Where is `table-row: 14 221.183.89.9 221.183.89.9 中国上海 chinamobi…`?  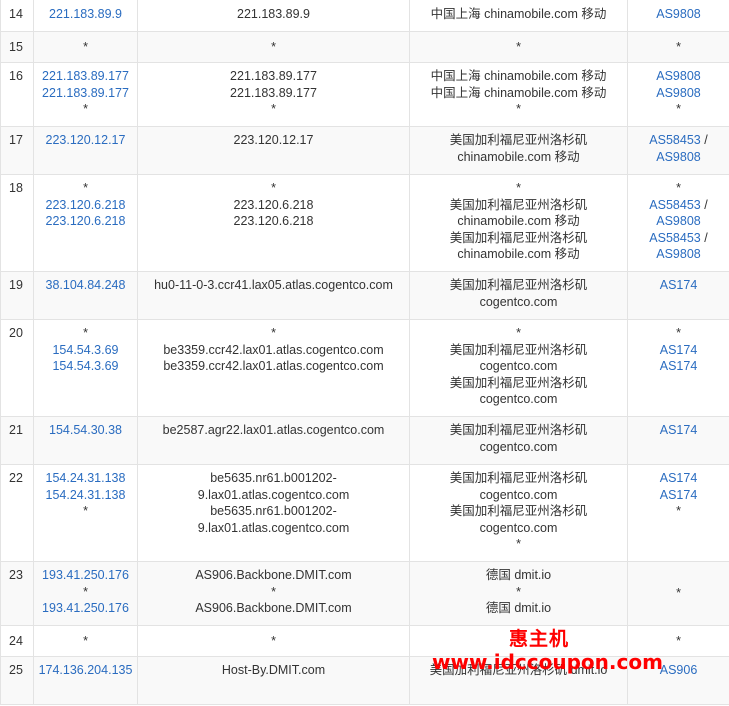
table-row: 14 221.183.89.9 221.183.89.9 中国上海 chinamobi… is located at coordinates (364, 16).